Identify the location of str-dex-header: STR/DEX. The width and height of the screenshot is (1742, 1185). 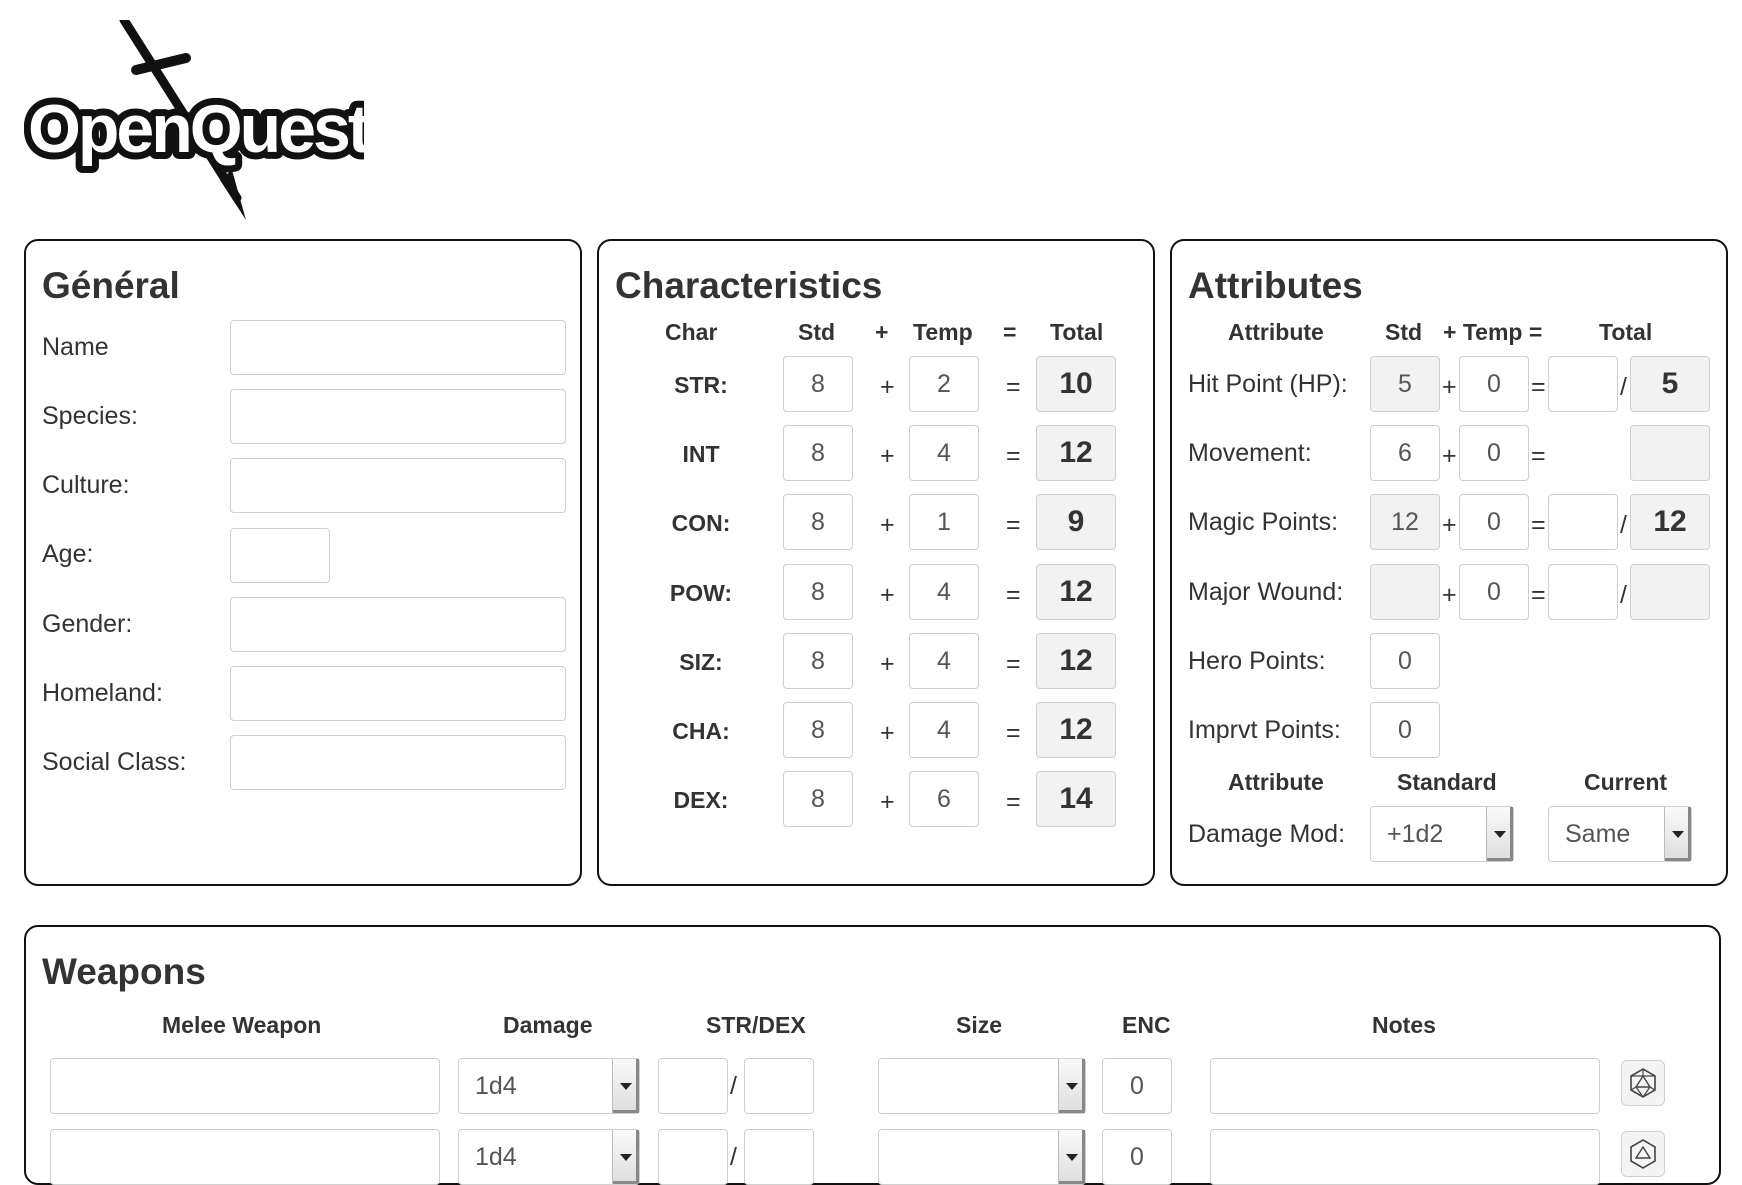
(756, 1025).